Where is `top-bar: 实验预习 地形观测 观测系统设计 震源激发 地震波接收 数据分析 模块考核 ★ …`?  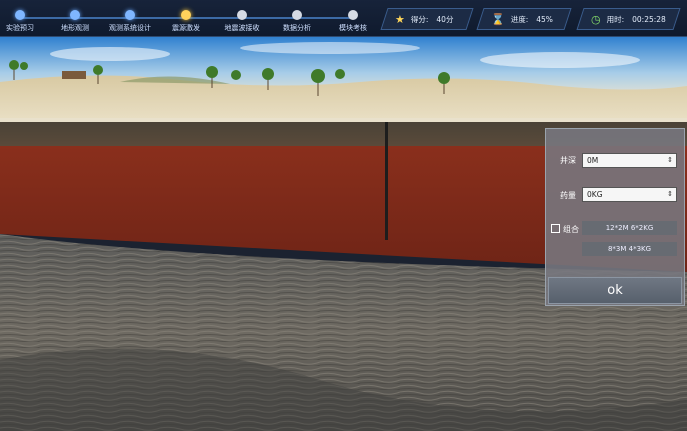
top-bar: 实验预习 地形观测 观测系统设计 震源激发 地震波接收 数据分析 模块考核 ★ … is located at coordinates (343, 18).